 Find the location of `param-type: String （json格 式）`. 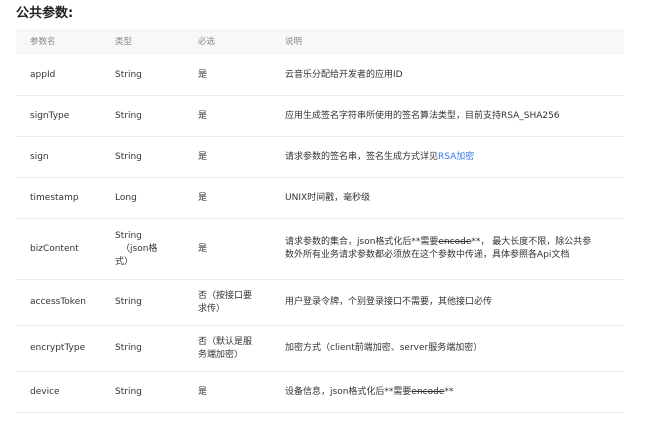

param-type: String （json格 式） is located at coordinates (157, 249).